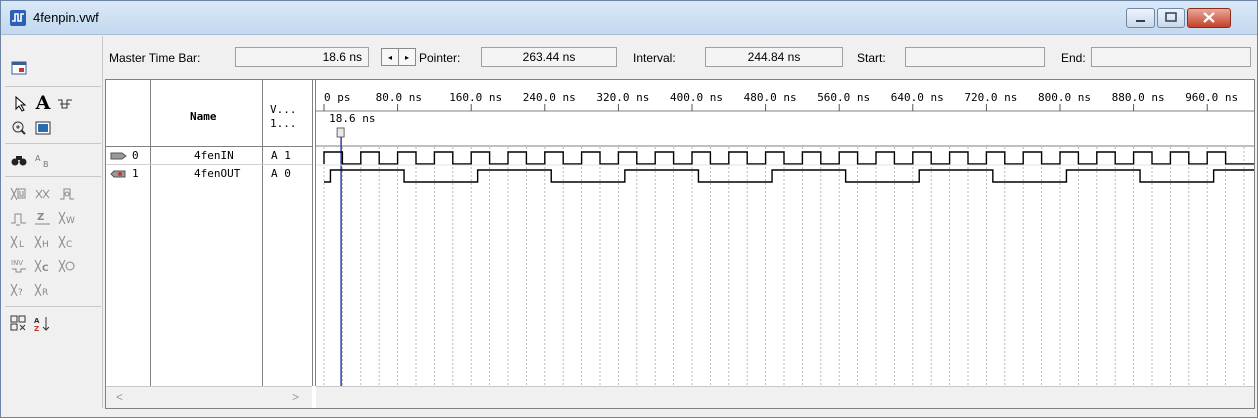  I want to click on input-pin-icon, so click(118, 156).